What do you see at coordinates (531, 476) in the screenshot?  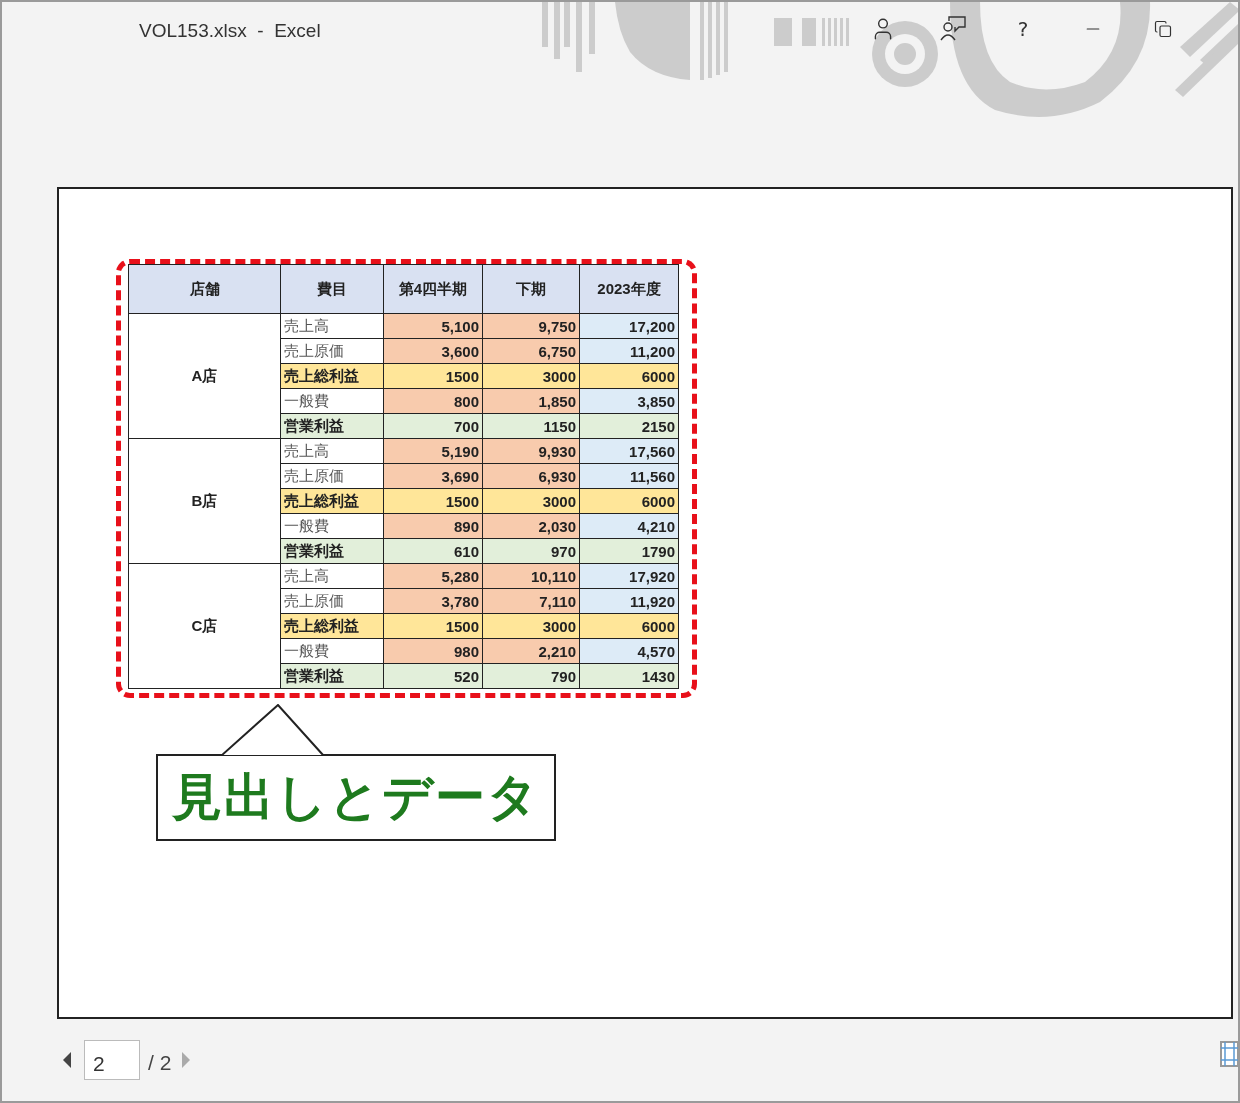 I see `value-cell: 6,930` at bounding box center [531, 476].